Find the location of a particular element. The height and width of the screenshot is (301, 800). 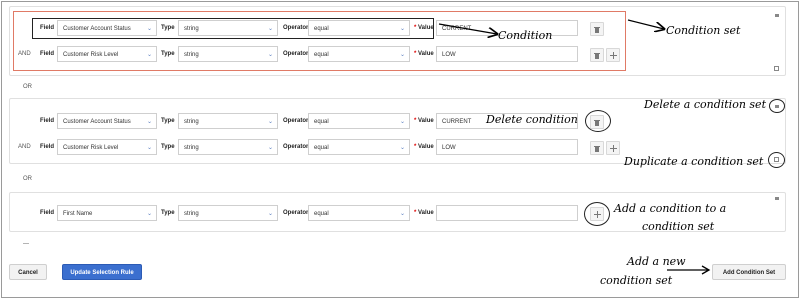

annotation-condition-set: Condition set is located at coordinates (703, 30).